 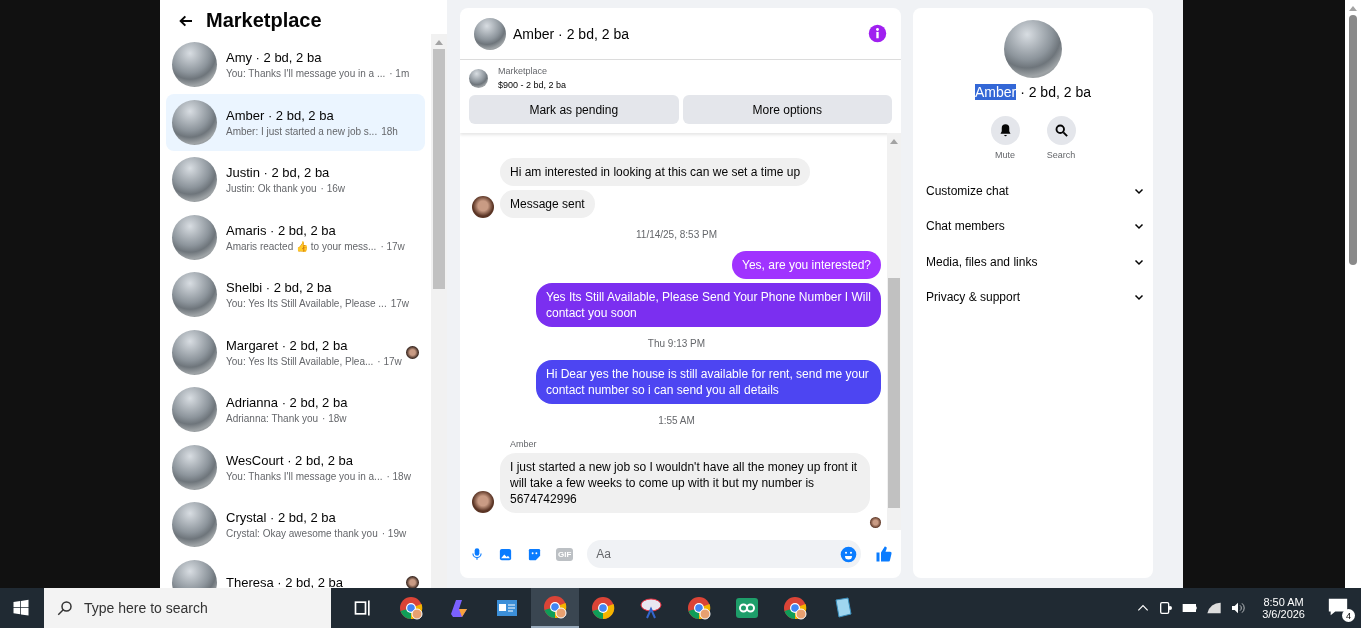 I want to click on conversation-item: Amber · 2 bd, 2 ba Amber: I just started a new job s... 18h, so click(x=295, y=122).